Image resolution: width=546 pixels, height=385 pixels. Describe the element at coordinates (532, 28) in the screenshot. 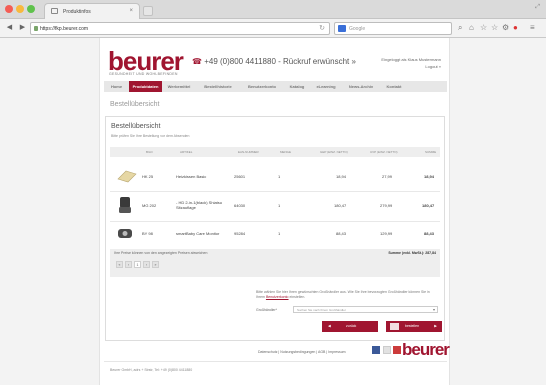

I see `menu-icon: ≡` at that location.